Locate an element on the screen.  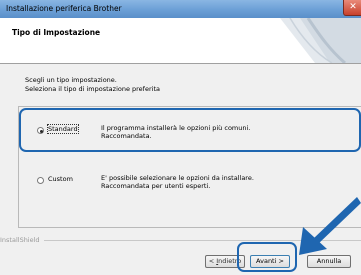
pointer-arrow-icon is located at coordinates (330, 226).